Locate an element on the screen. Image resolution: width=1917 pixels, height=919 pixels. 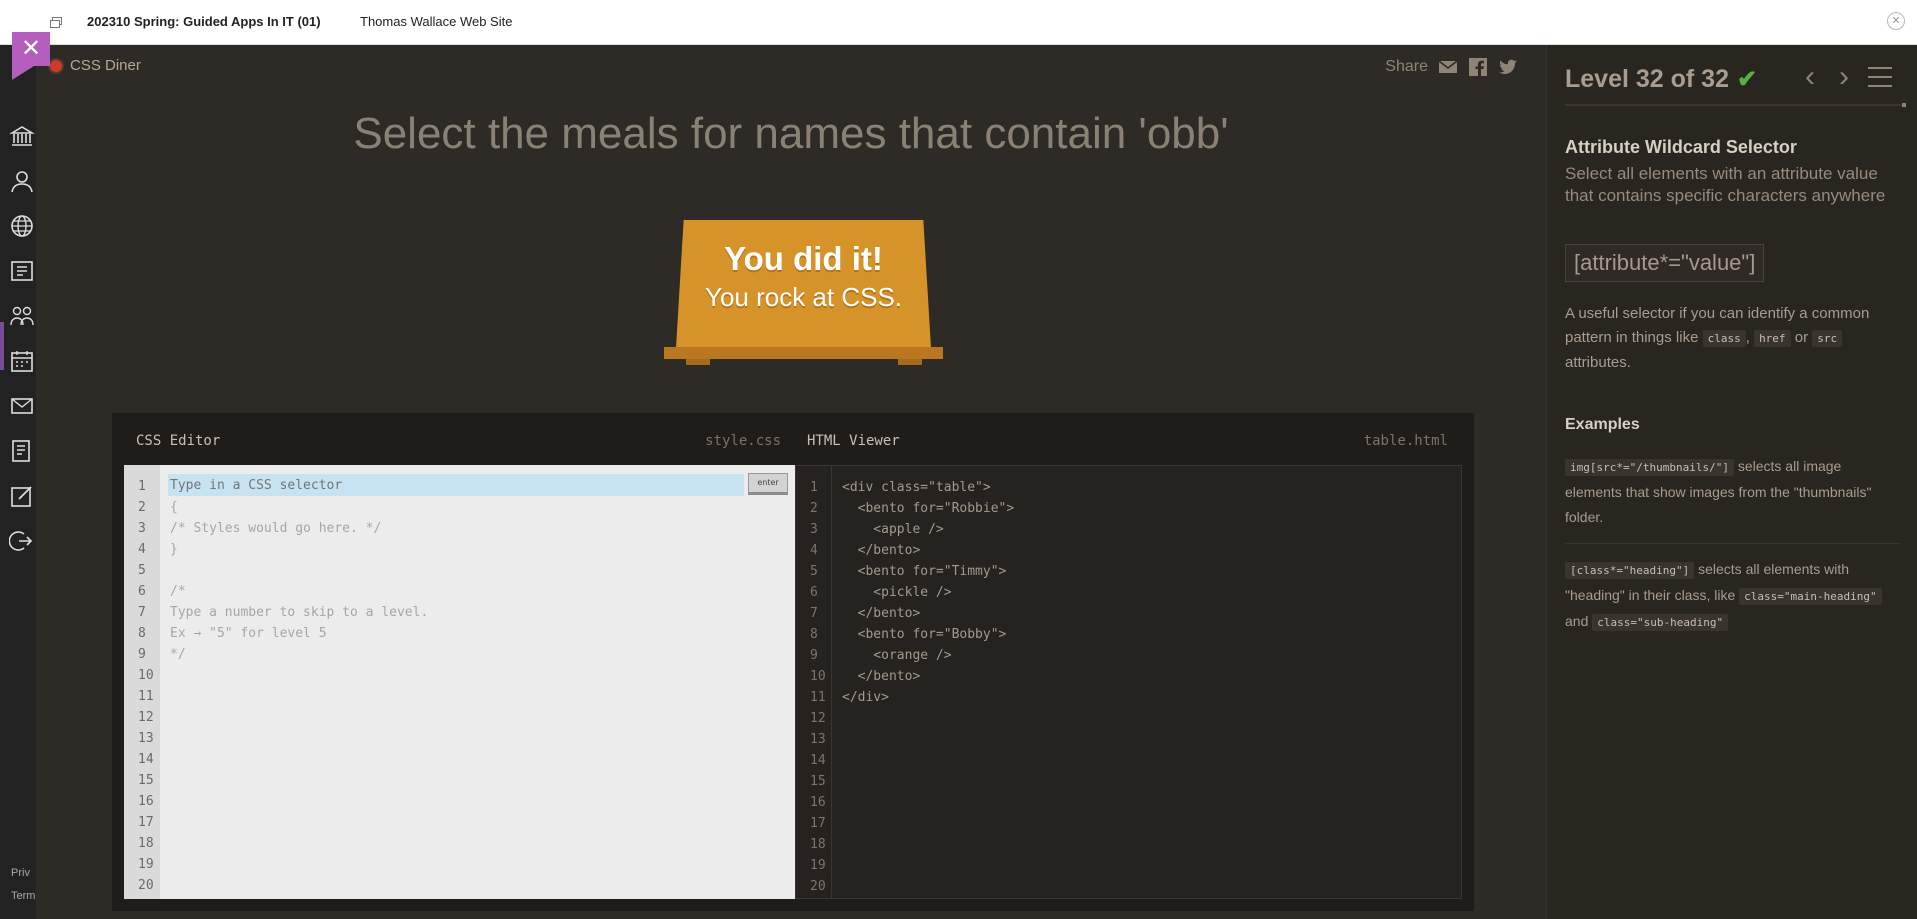
code-line: /* is located at coordinates (178, 591).